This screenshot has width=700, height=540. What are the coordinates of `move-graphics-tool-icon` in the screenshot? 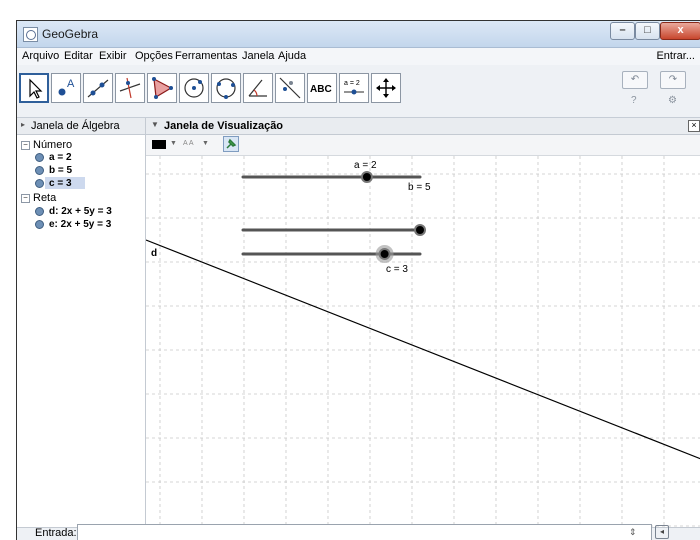 It's located at (386, 88).